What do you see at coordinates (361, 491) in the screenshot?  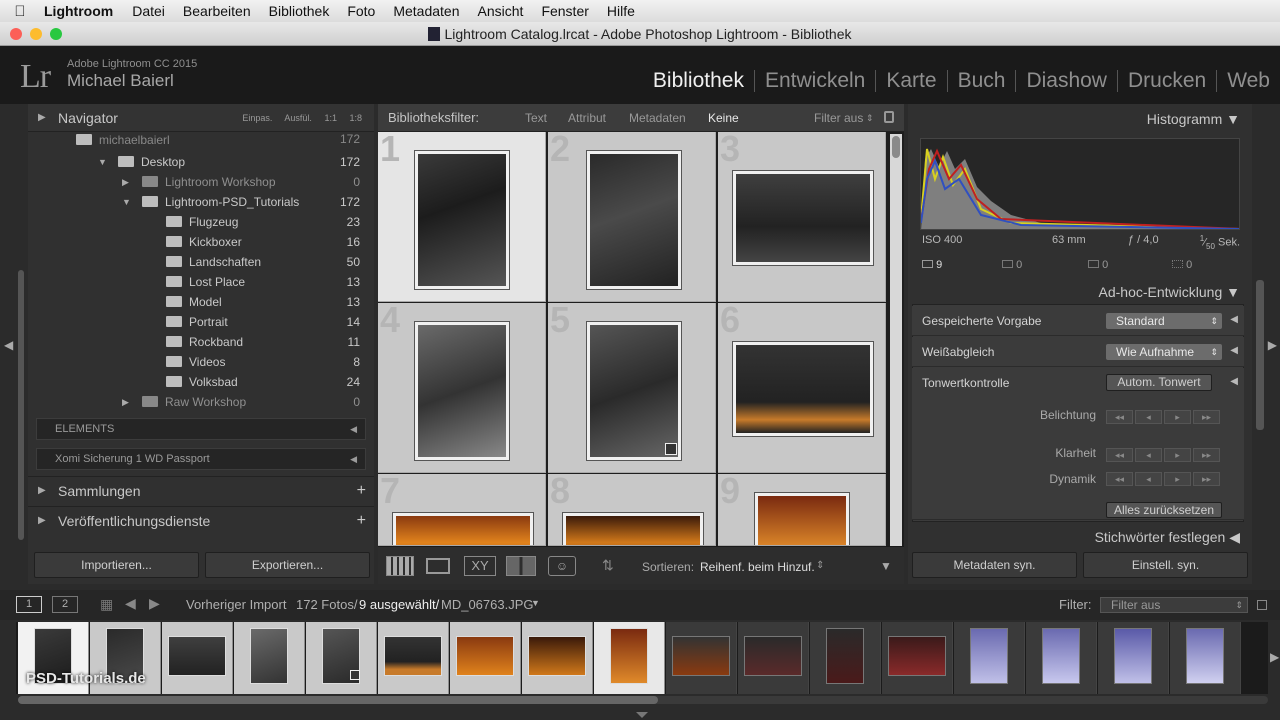 I see `add-collection-icon: +` at bounding box center [361, 491].